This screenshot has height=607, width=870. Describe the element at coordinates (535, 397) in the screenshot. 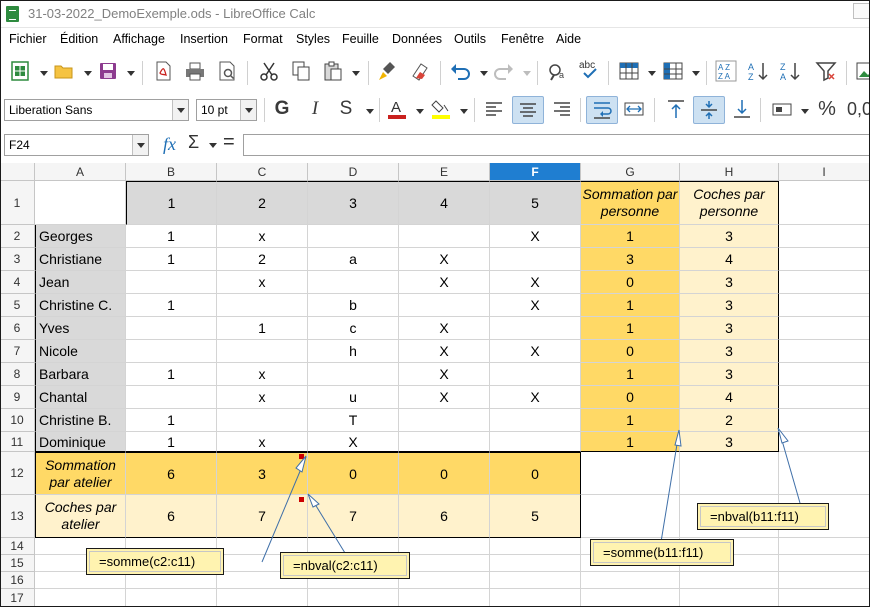

I see `cell-f9: X` at that location.